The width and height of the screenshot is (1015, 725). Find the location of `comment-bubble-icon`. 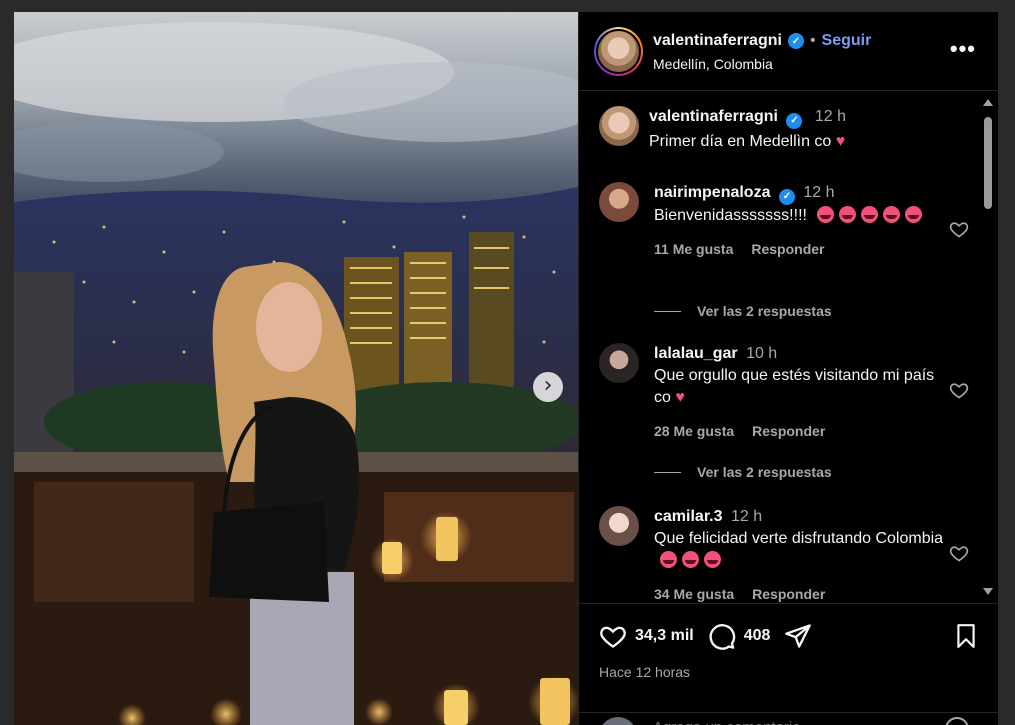

comment-bubble-icon is located at coordinates (722, 637).